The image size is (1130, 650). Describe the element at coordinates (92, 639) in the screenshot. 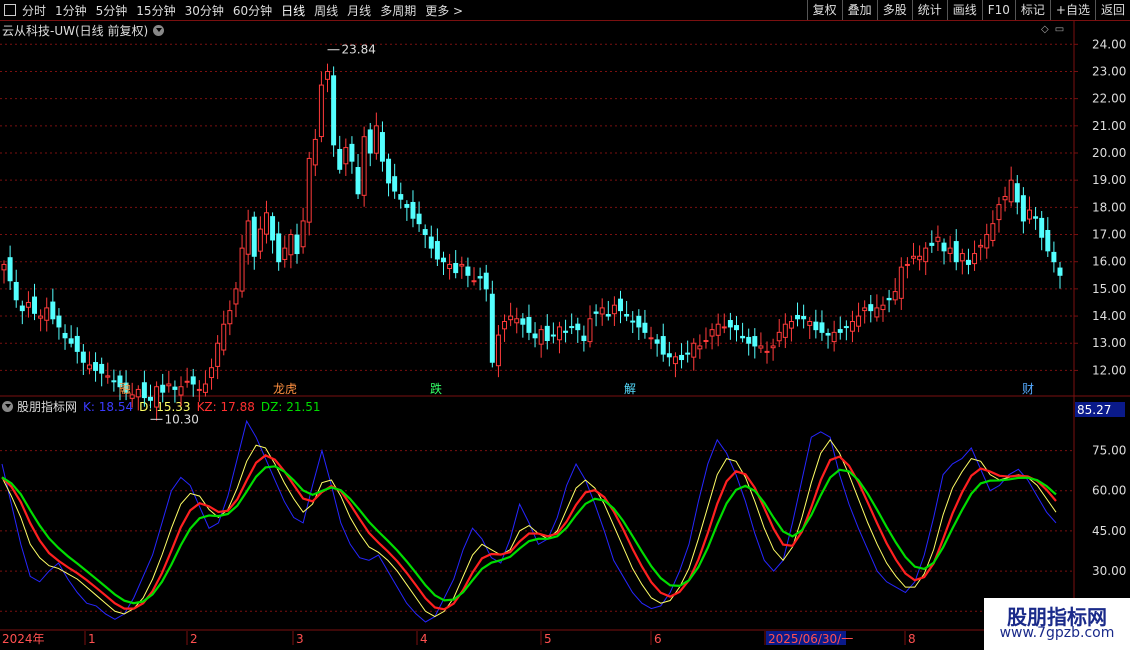

I see `time-axis-label: 1` at that location.